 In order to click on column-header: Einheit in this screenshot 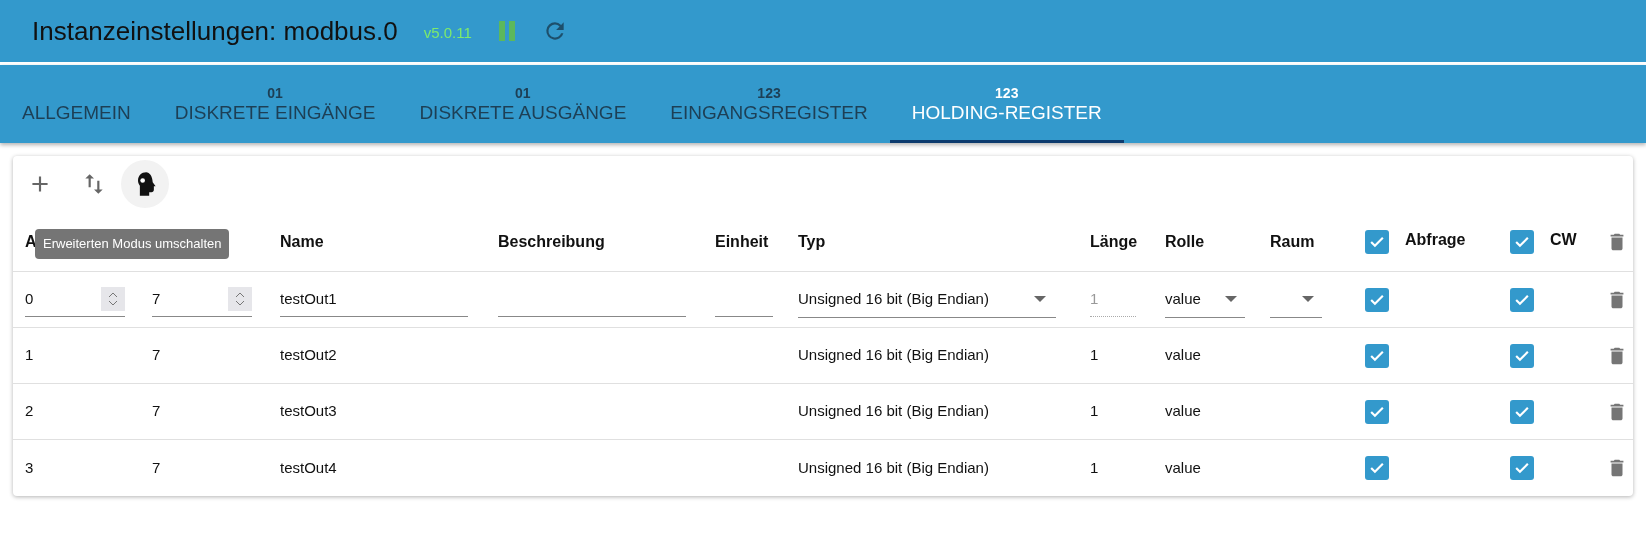, I will do `click(742, 241)`.